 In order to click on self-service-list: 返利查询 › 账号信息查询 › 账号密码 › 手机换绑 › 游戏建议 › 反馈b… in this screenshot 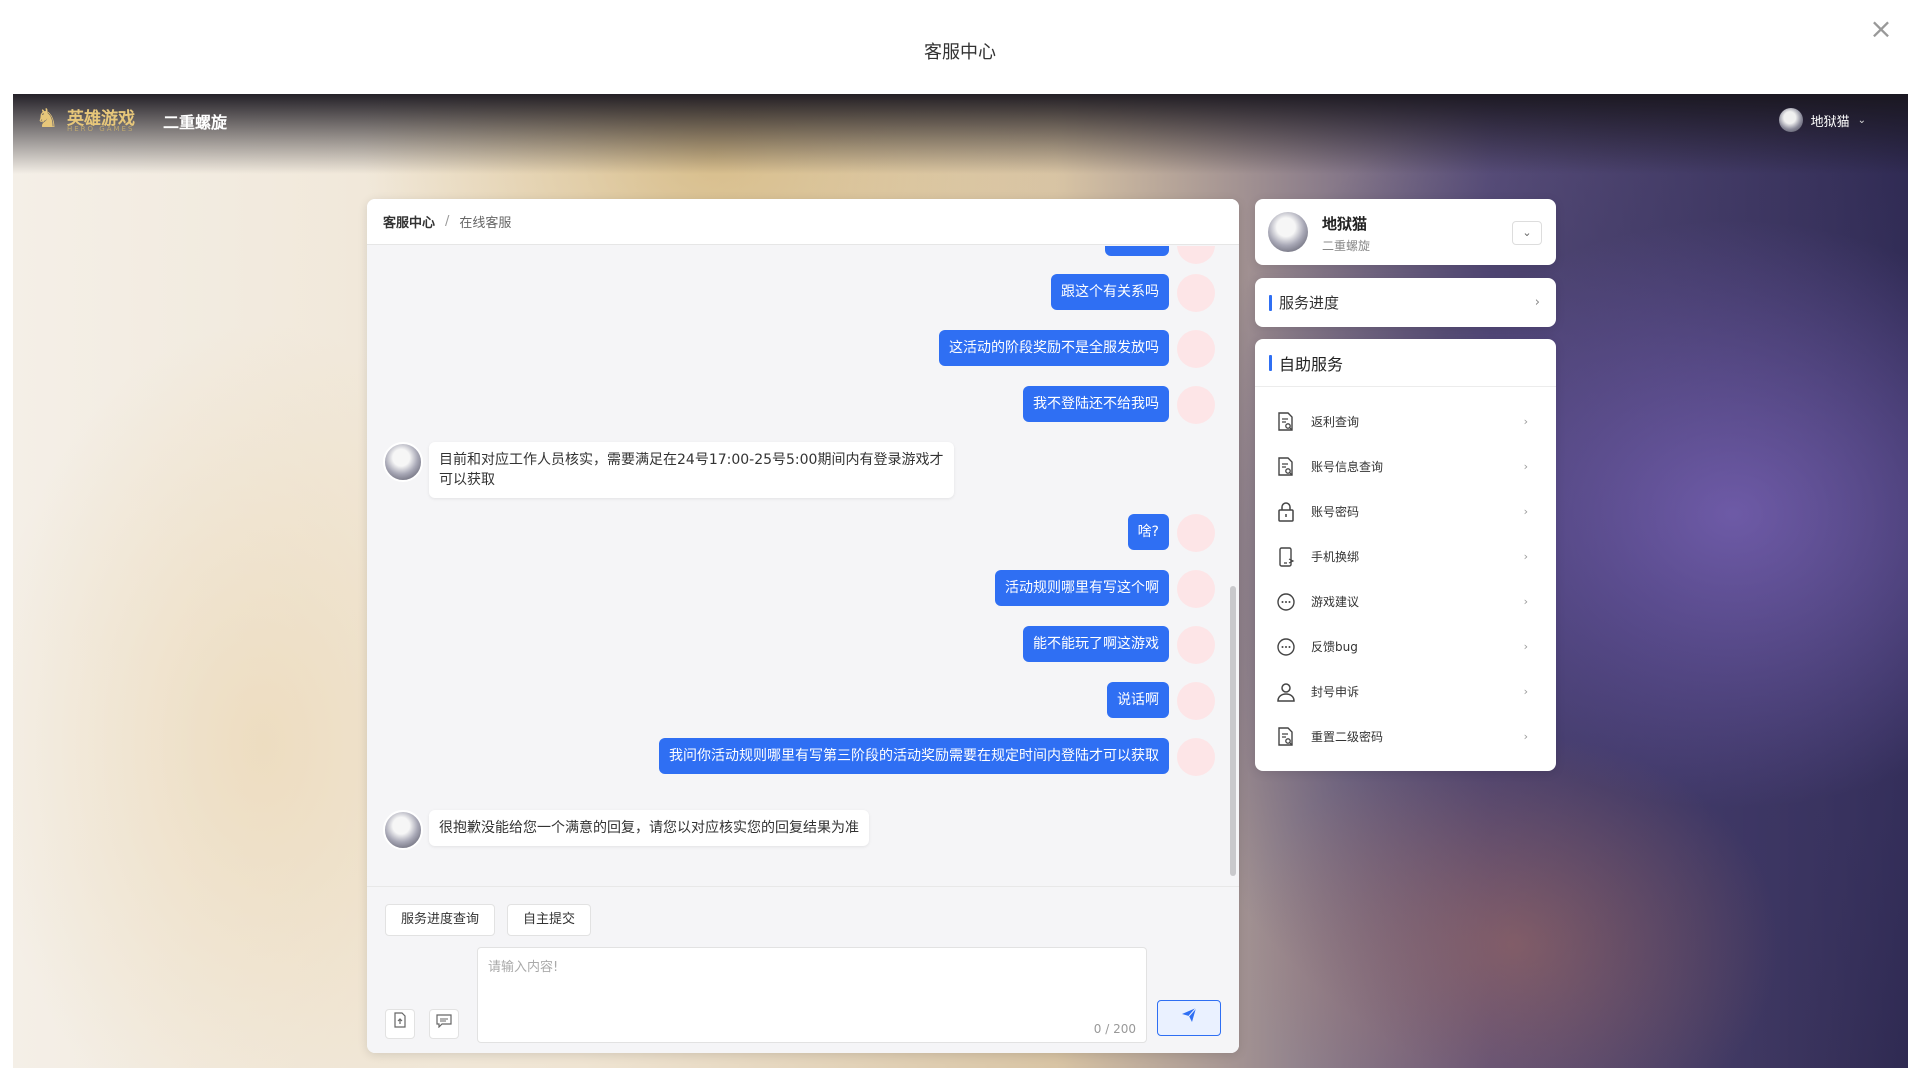, I will do `click(1405, 573)`.